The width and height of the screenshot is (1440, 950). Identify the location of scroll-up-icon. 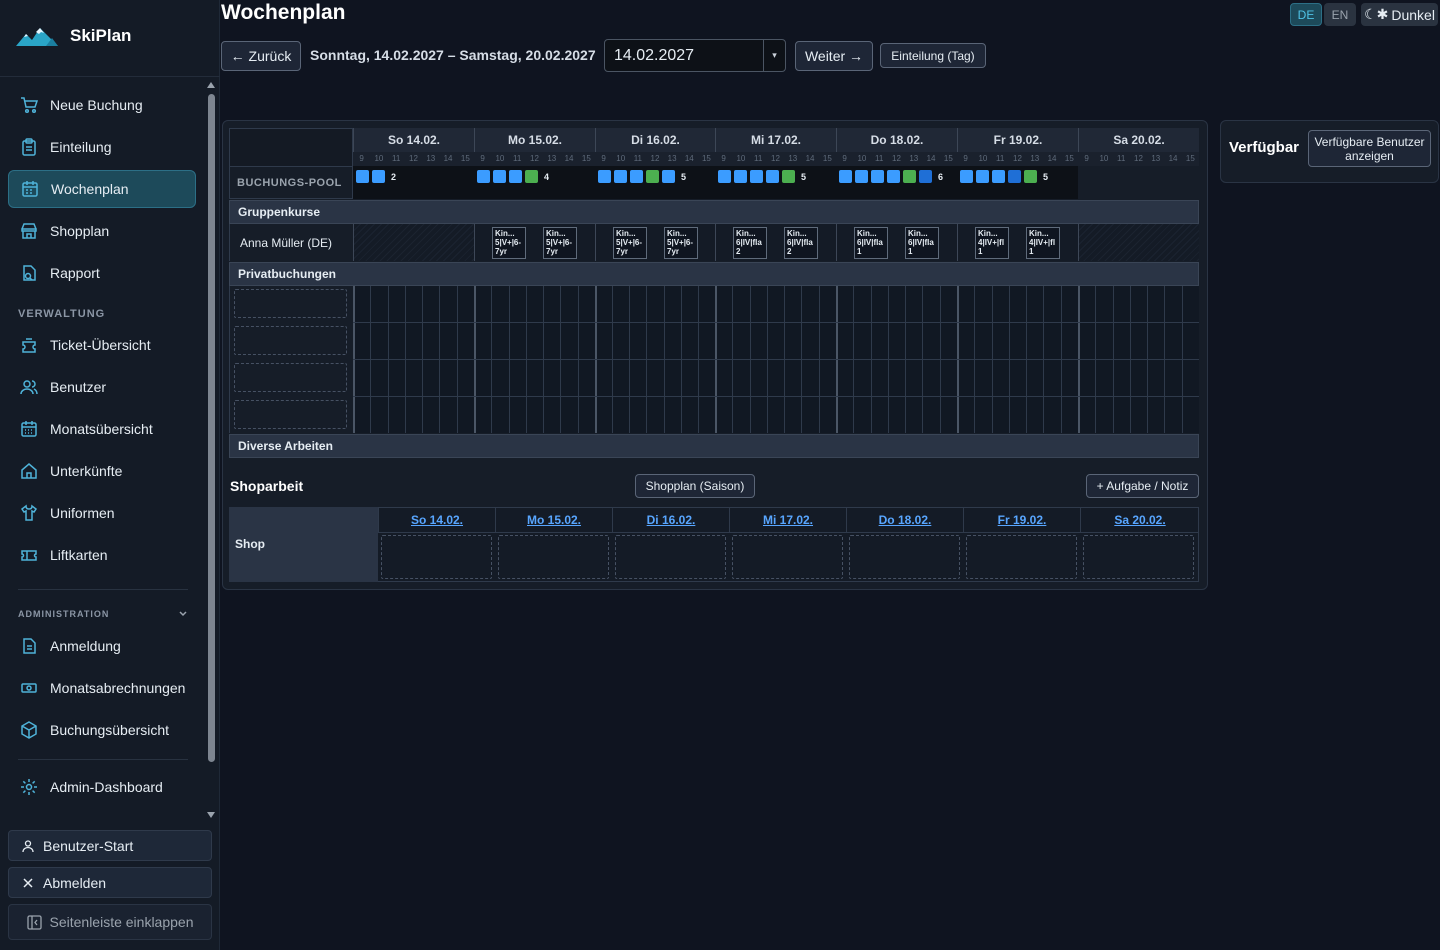
(211, 85).